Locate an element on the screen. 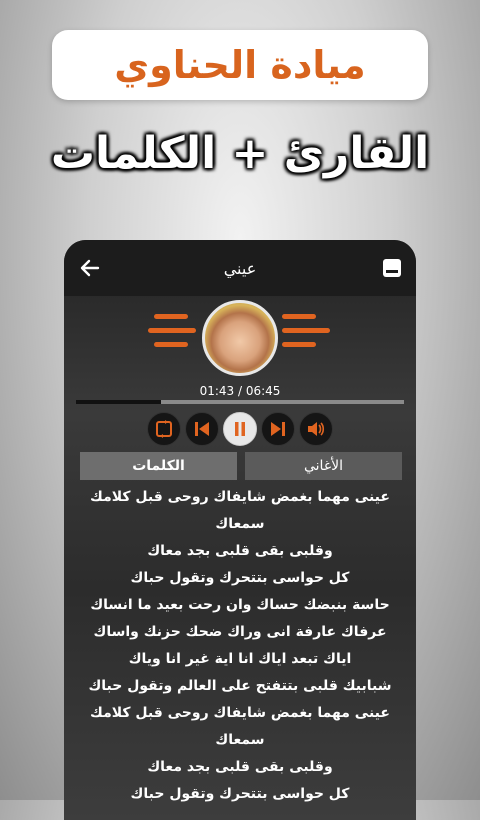 This screenshot has width=480, height=820. tab-bar: الكلمات الأغاني is located at coordinates (241, 466).